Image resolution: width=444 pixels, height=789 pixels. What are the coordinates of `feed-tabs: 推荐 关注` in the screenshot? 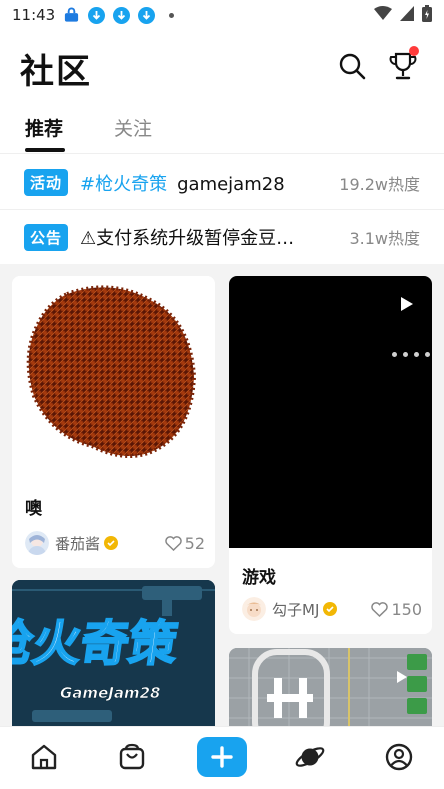 It's located at (222, 131).